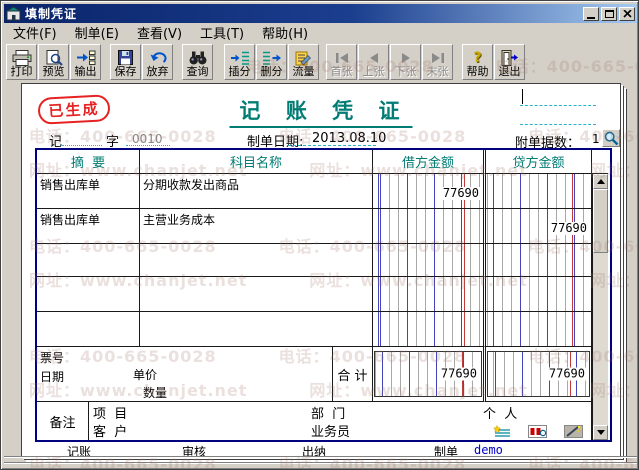  Describe the element at coordinates (110, 412) in the screenshot. I see `project-label: 项 目` at that location.